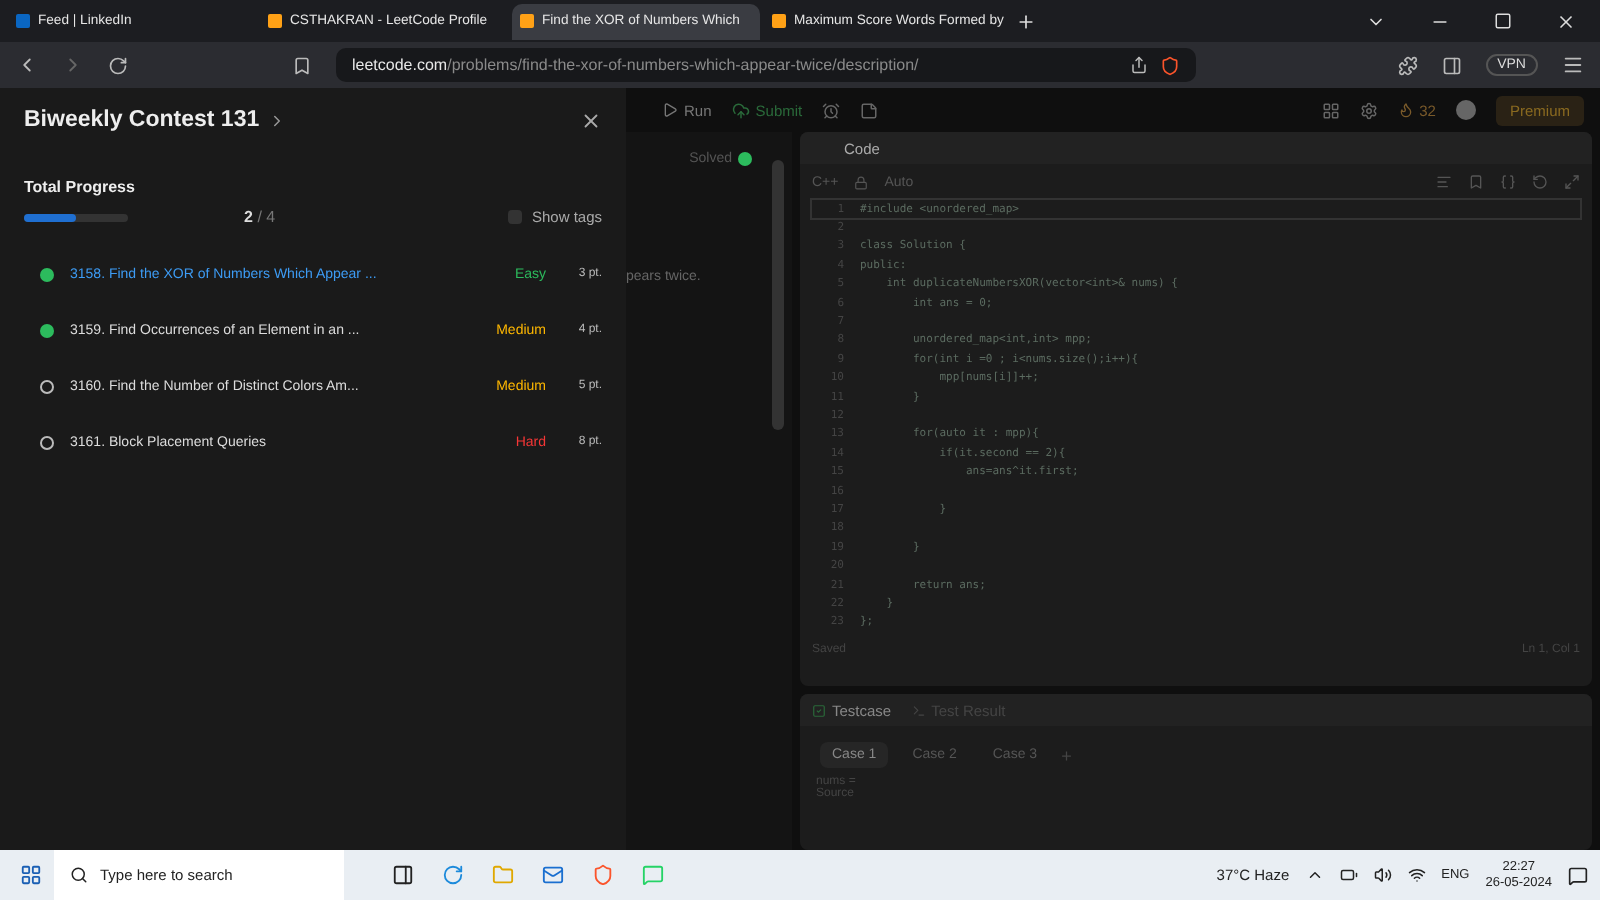 The width and height of the screenshot is (1600, 900). What do you see at coordinates (76, 217) in the screenshot?
I see `progress-bar` at bounding box center [76, 217].